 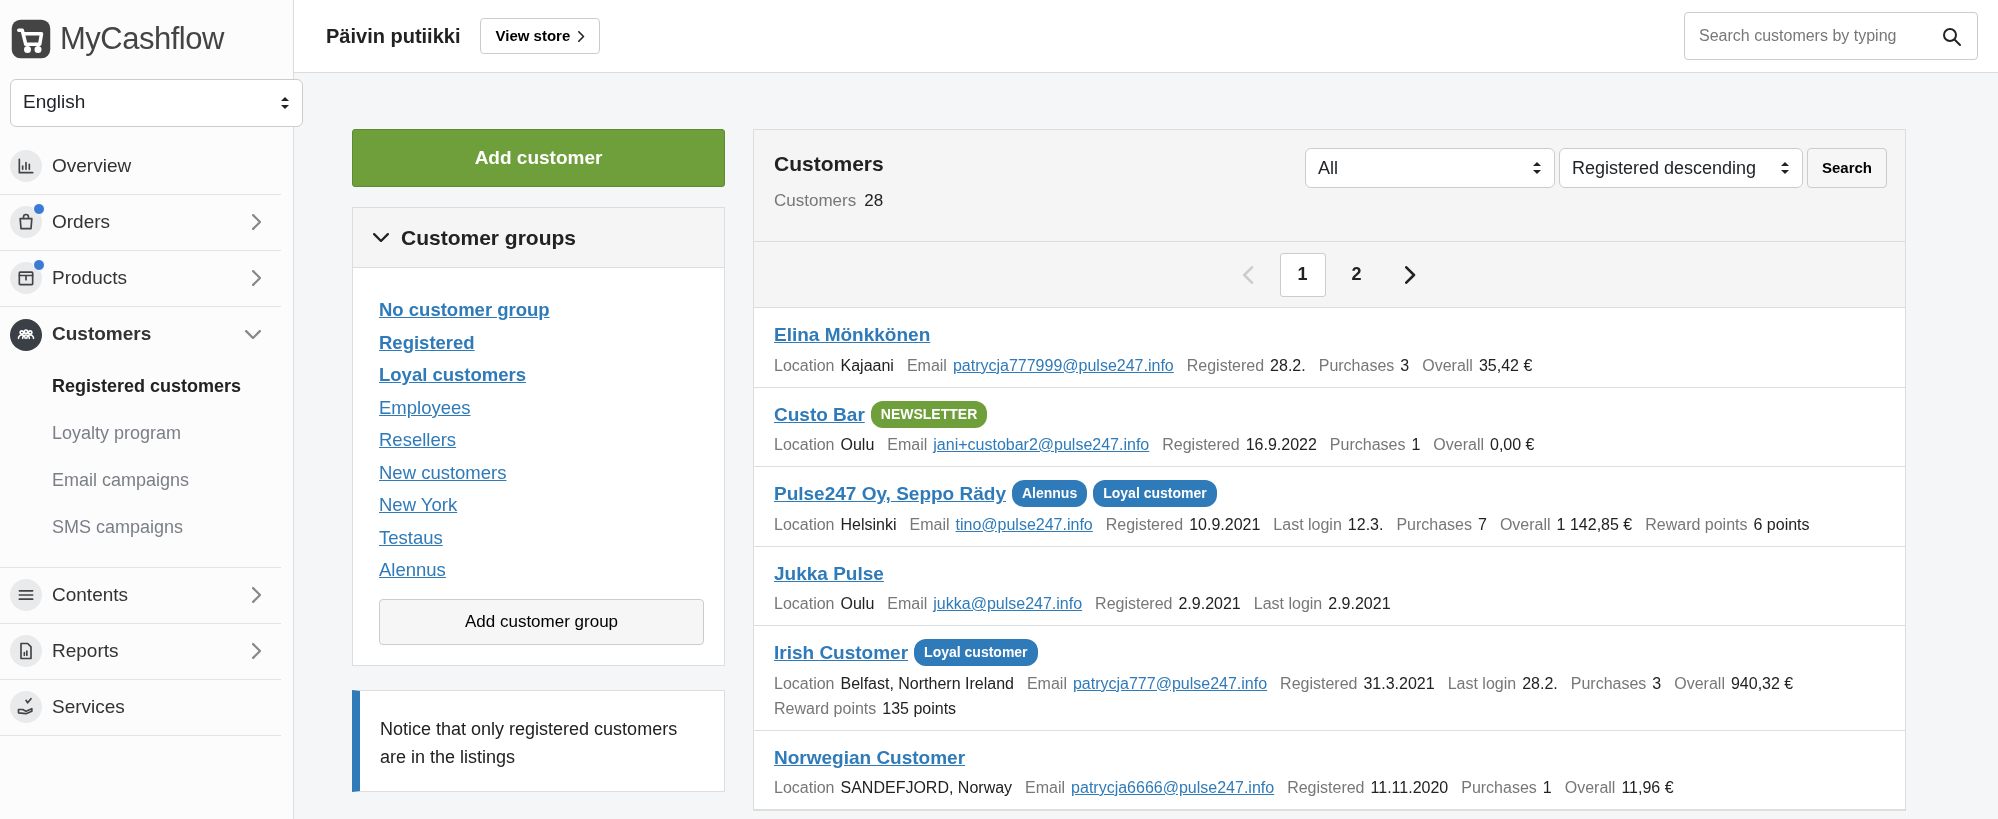 What do you see at coordinates (1846, 168) in the screenshot?
I see `search-button: Search` at bounding box center [1846, 168].